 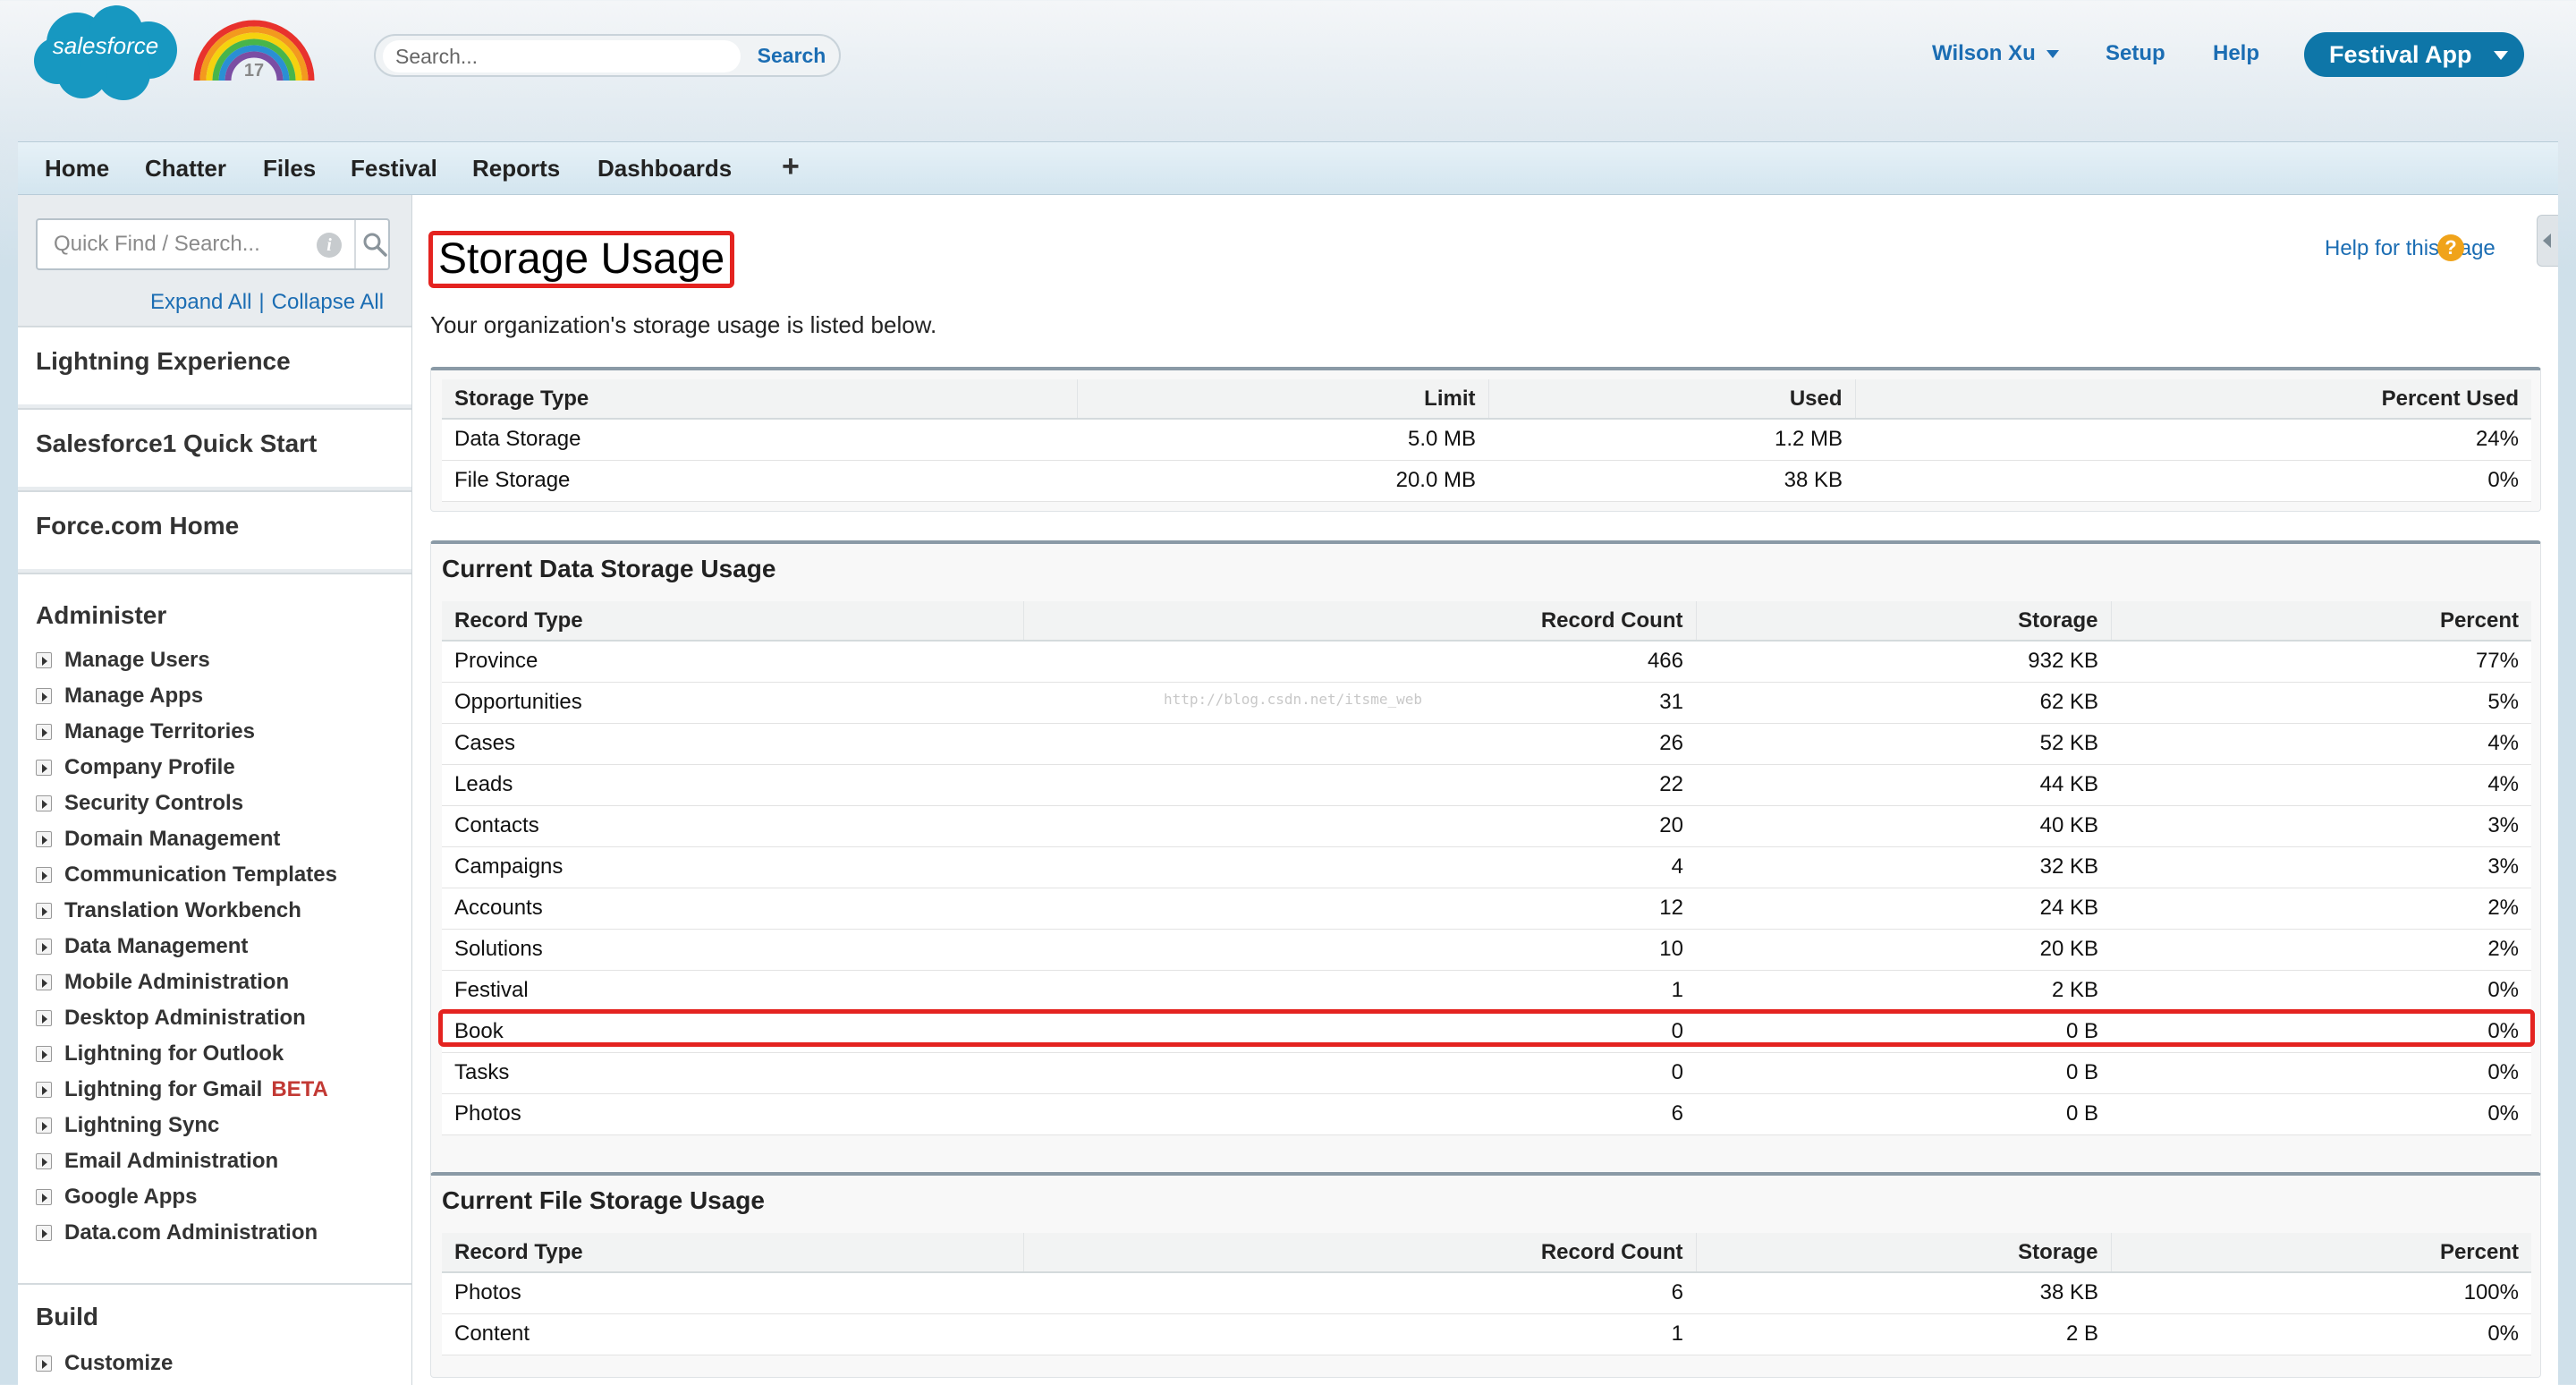 I want to click on tab-reports: Reports, so click(x=516, y=169).